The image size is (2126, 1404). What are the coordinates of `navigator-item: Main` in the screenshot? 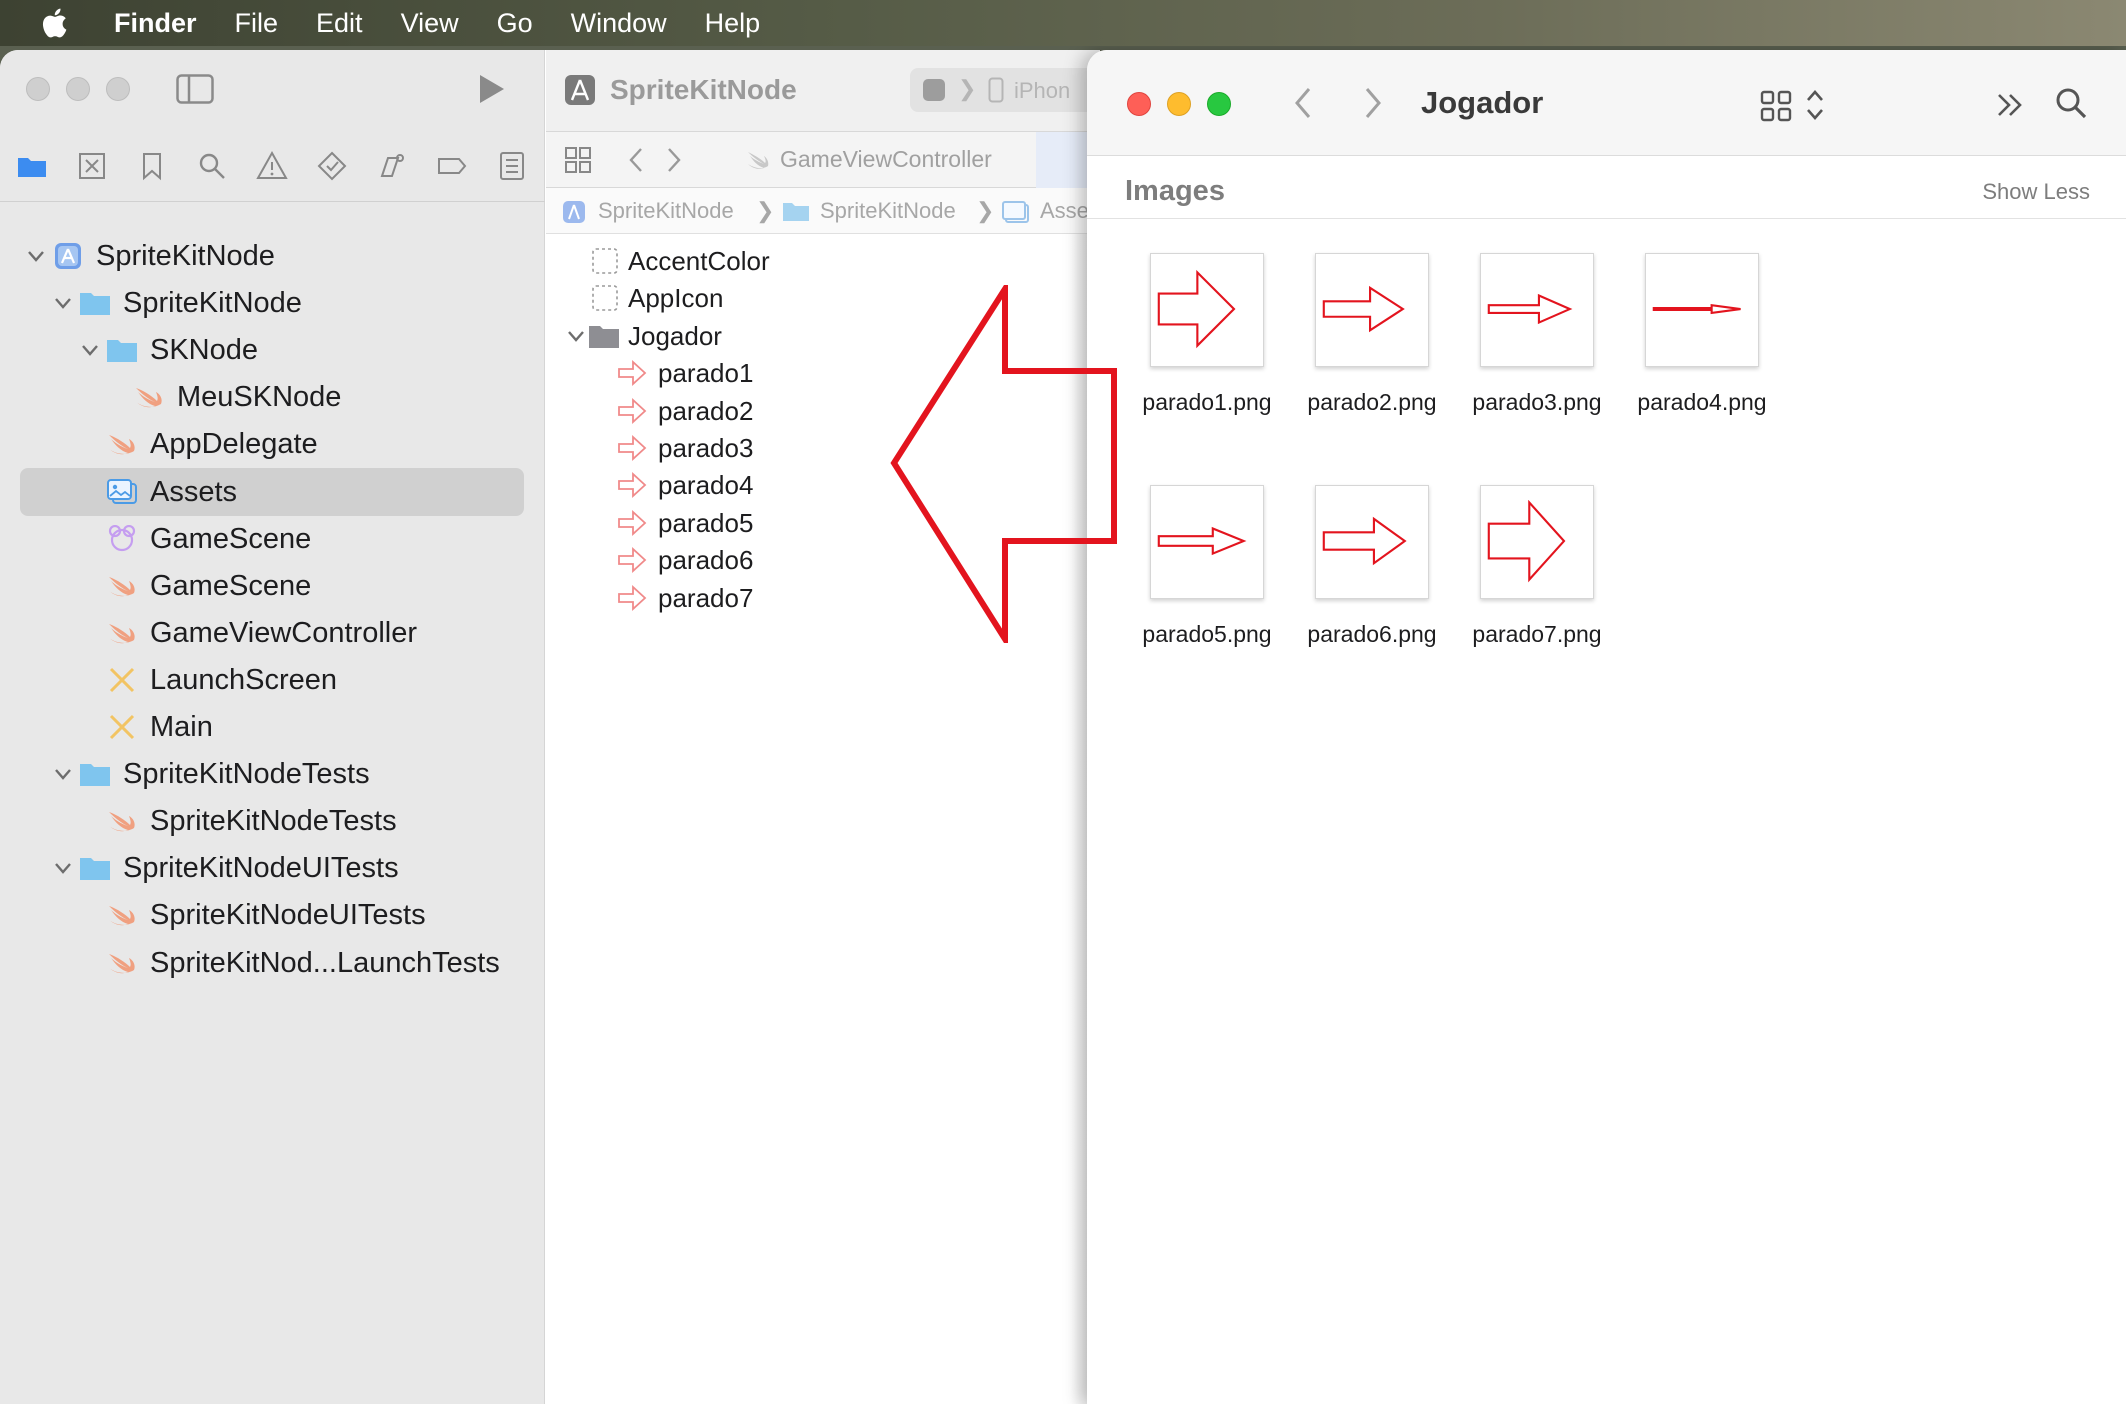 It's located at (272, 727).